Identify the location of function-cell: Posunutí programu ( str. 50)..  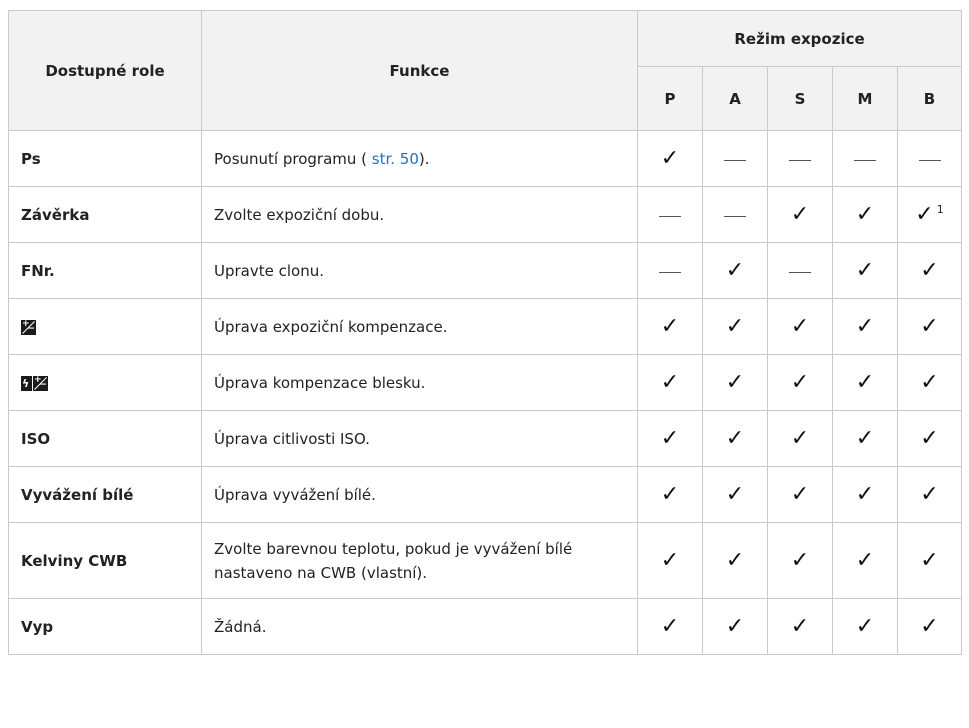
(419, 158).